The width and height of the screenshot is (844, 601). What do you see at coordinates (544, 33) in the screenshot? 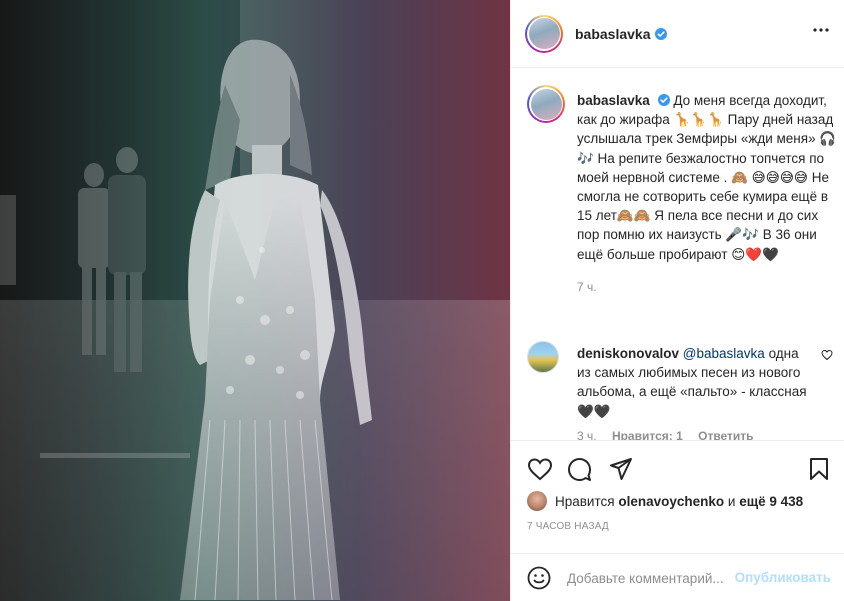
I see `author-avatar` at bounding box center [544, 33].